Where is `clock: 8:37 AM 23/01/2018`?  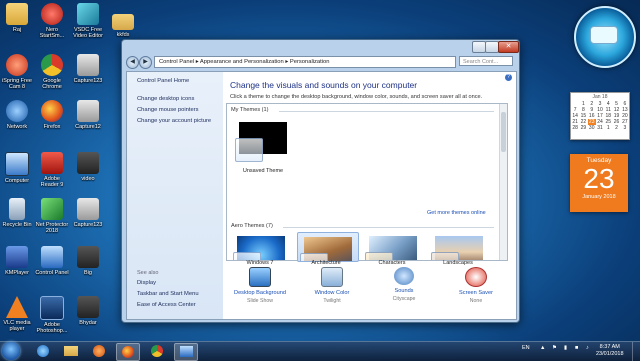
clock: 8:37 AM 23/01/2018 is located at coordinates (610, 351).